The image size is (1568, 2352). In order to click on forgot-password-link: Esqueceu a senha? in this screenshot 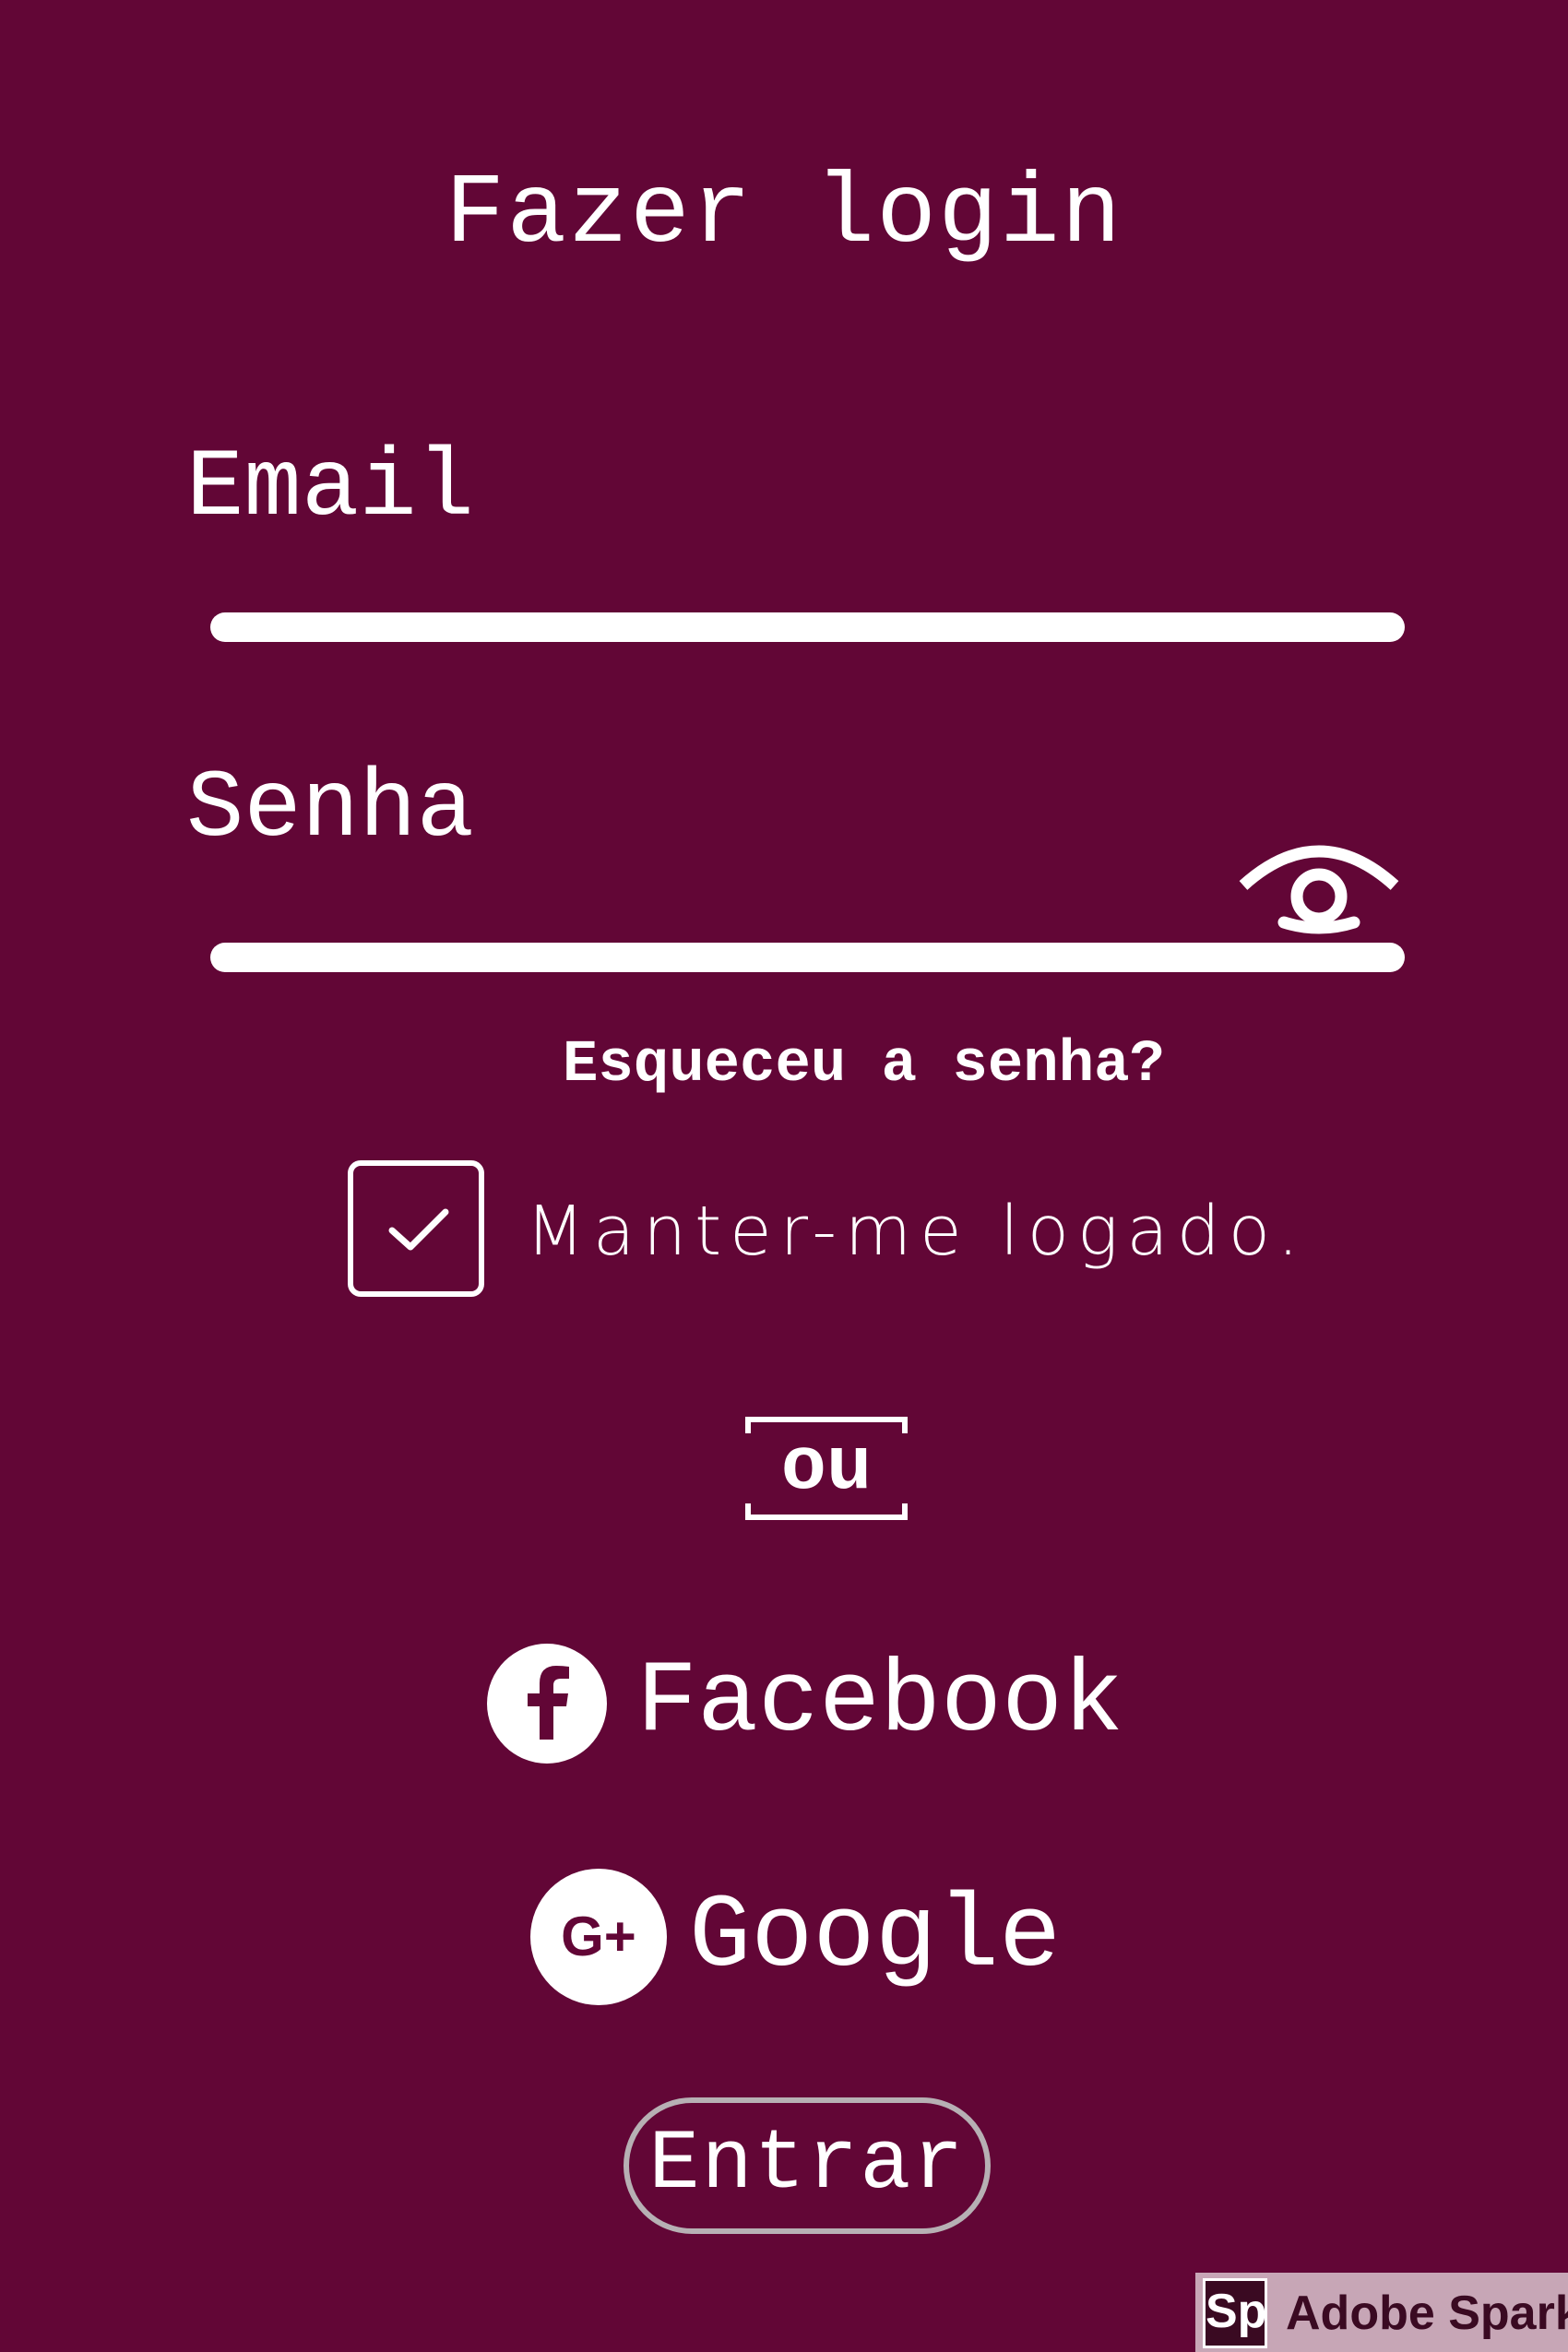, I will do `click(864, 1065)`.